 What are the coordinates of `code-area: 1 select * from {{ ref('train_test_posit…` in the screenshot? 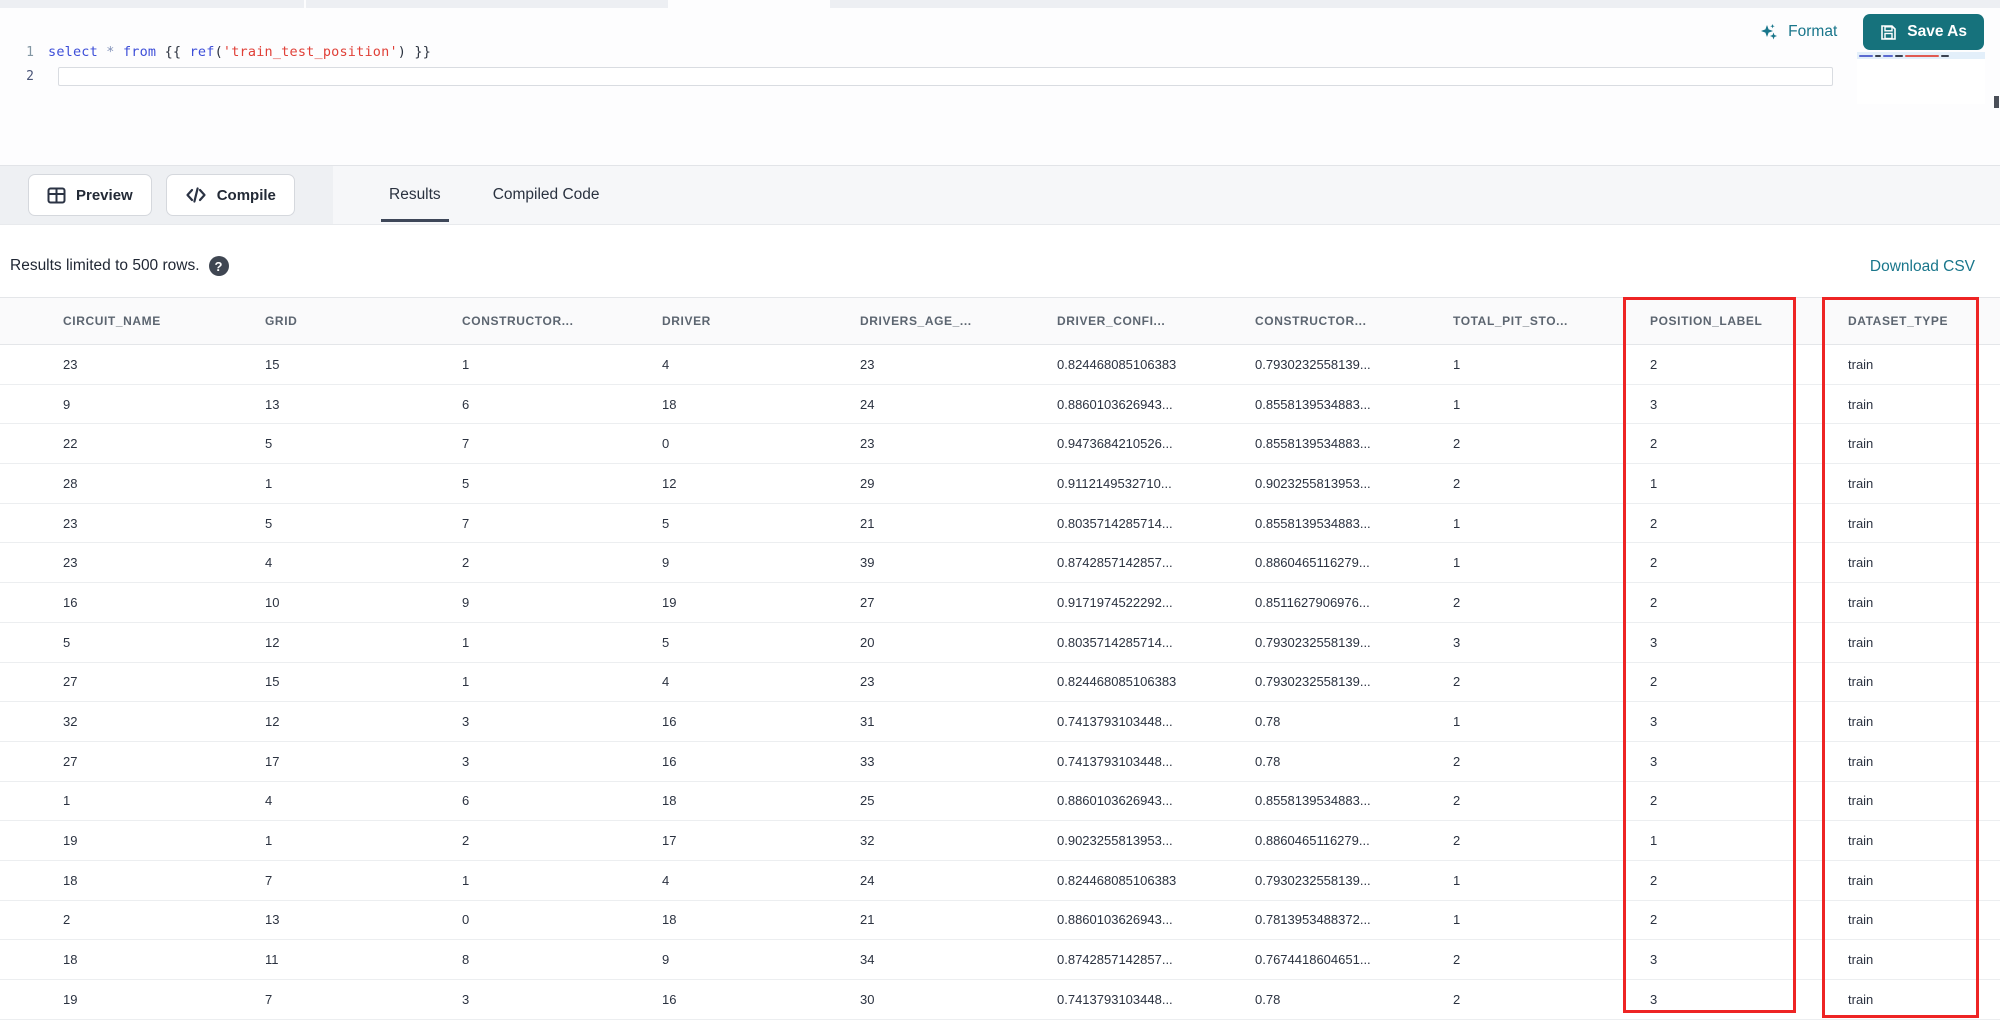 It's located at (925, 64).